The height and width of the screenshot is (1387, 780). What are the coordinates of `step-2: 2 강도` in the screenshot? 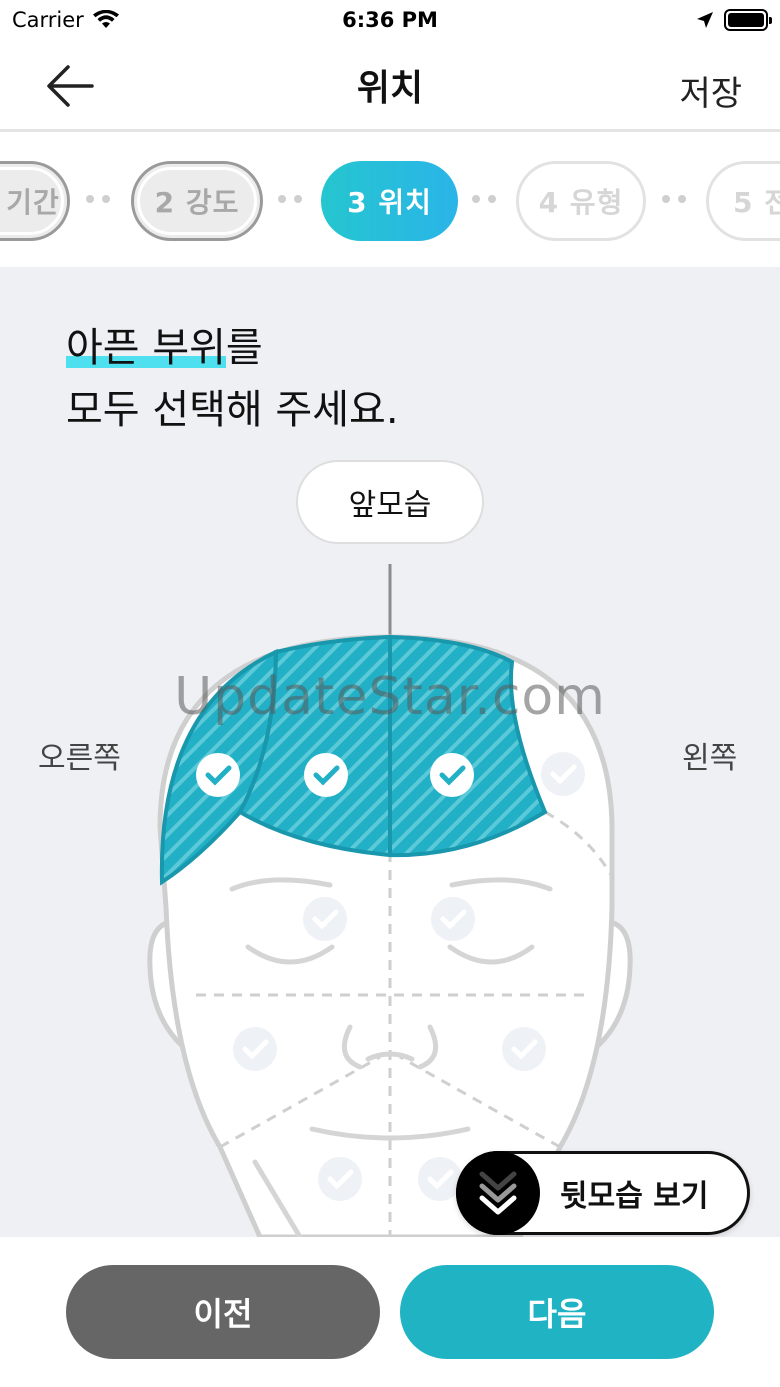 It's located at (197, 201).